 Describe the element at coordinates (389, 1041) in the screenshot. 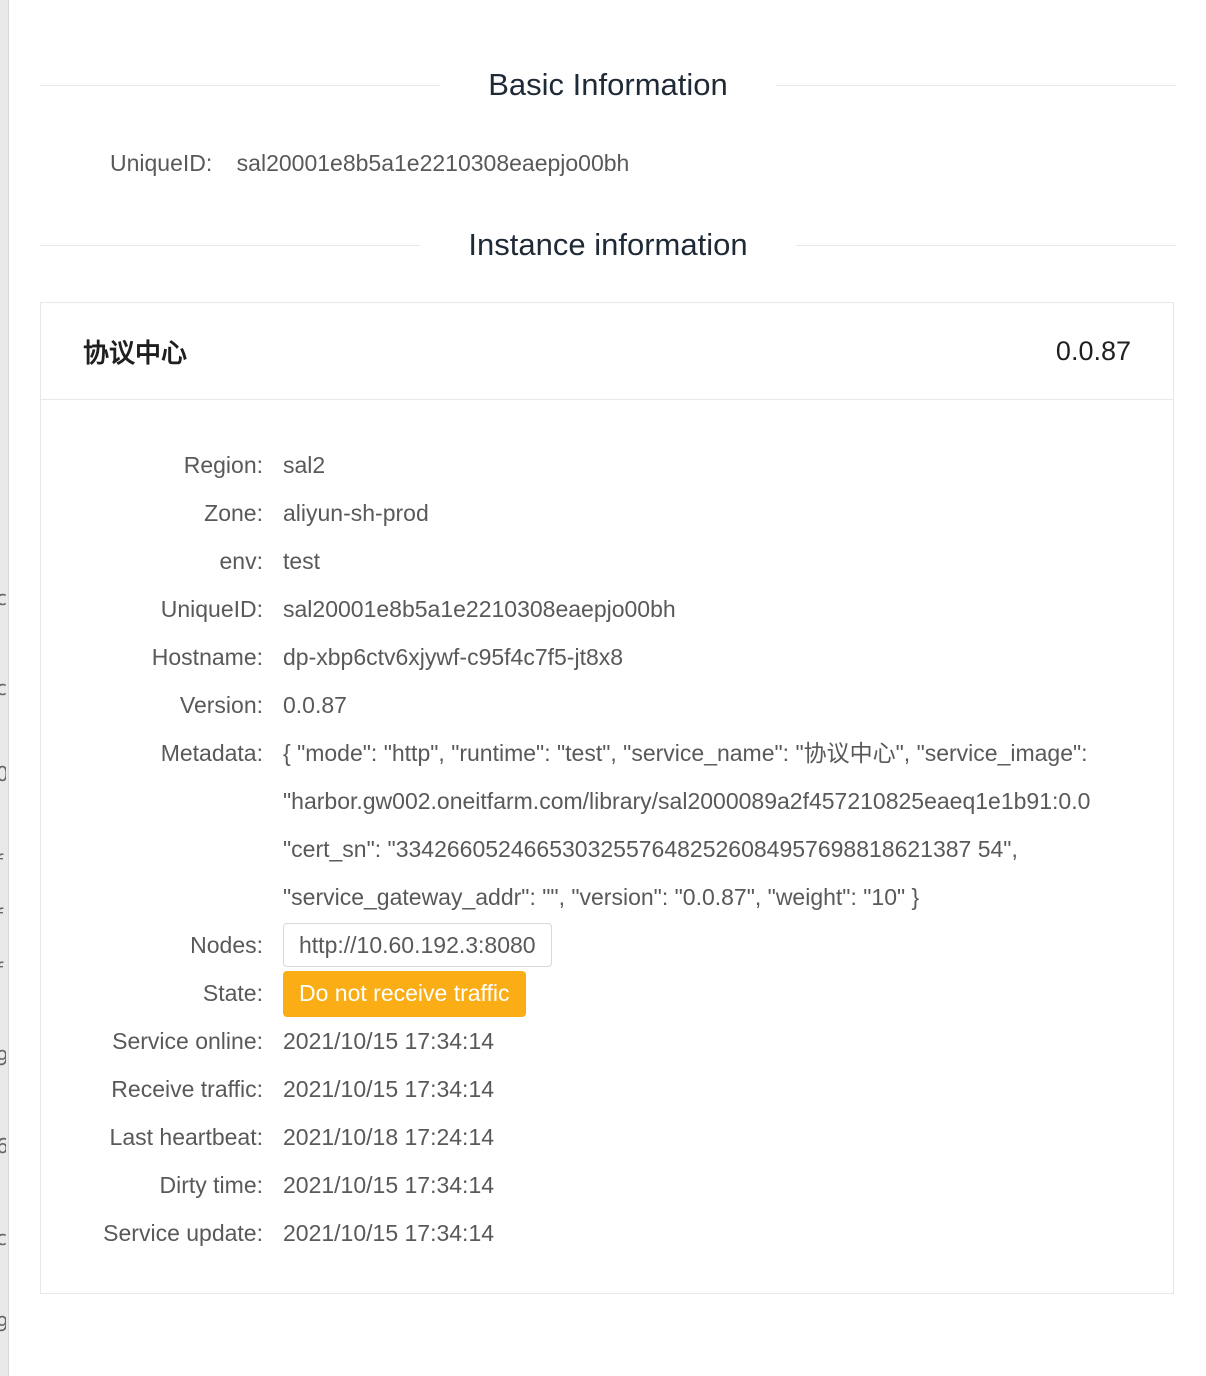

I see `service-online-value: 2021/10/15 17:34:14` at that location.